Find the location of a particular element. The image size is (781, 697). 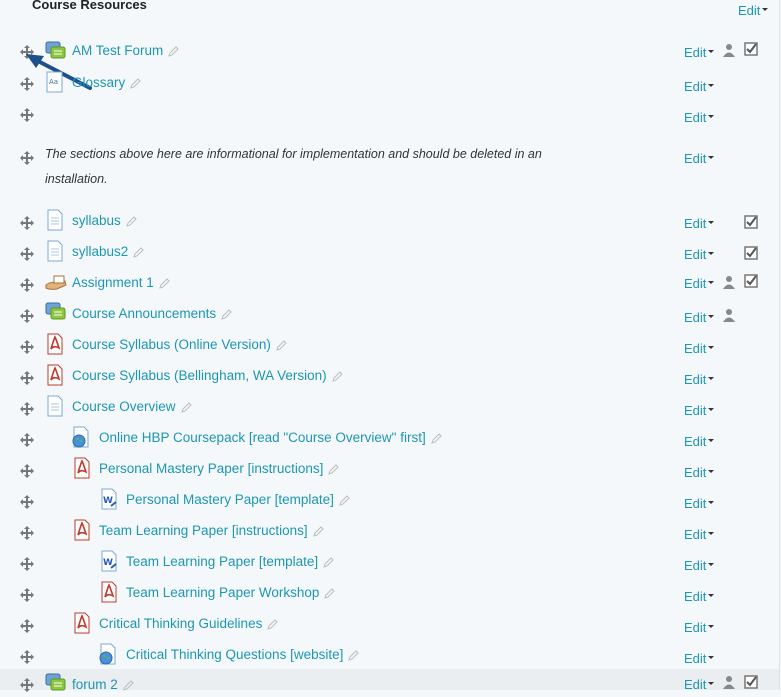

activity-name: Glossary is located at coordinates (98, 82).